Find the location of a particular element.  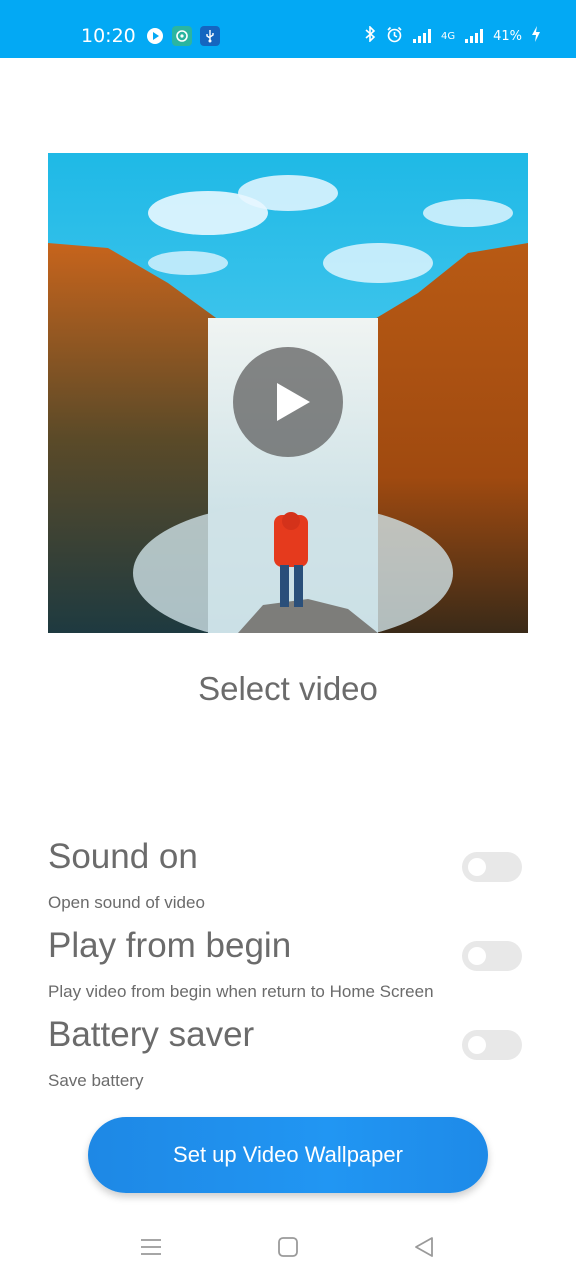

select-video-label: Select video is located at coordinates (288, 689).